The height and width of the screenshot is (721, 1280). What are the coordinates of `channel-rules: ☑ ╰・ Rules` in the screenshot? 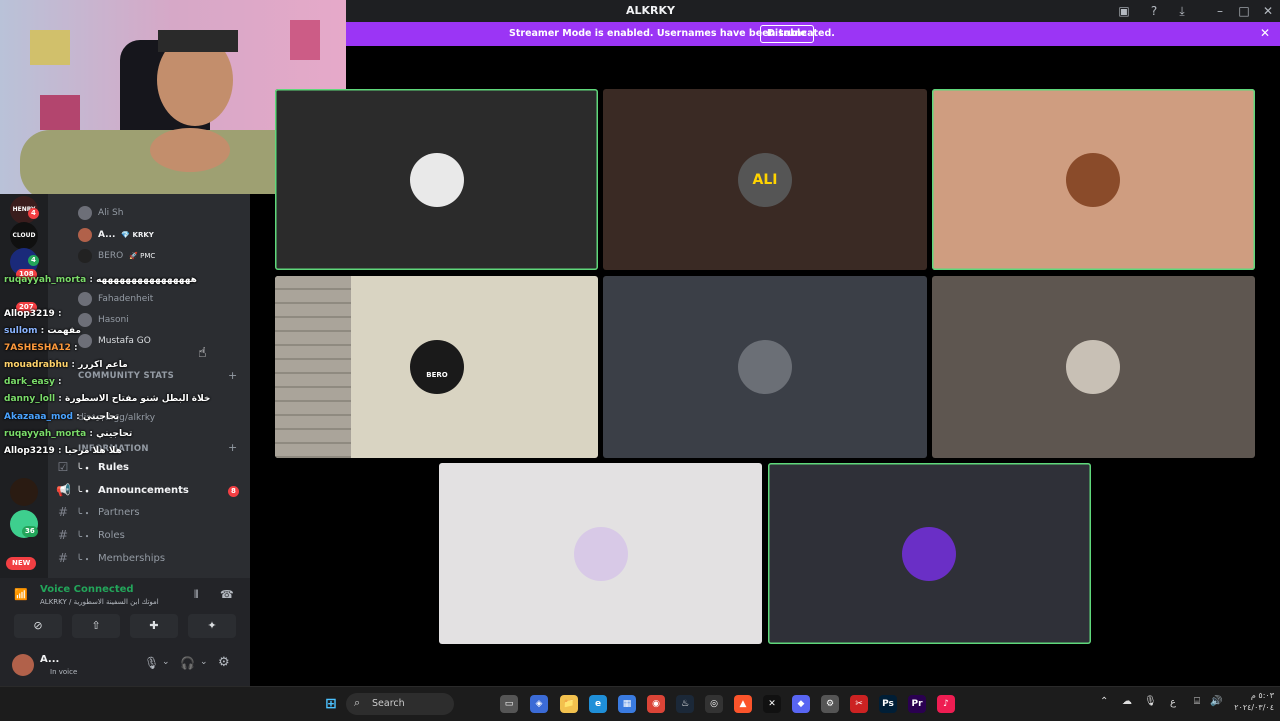 It's located at (151, 467).